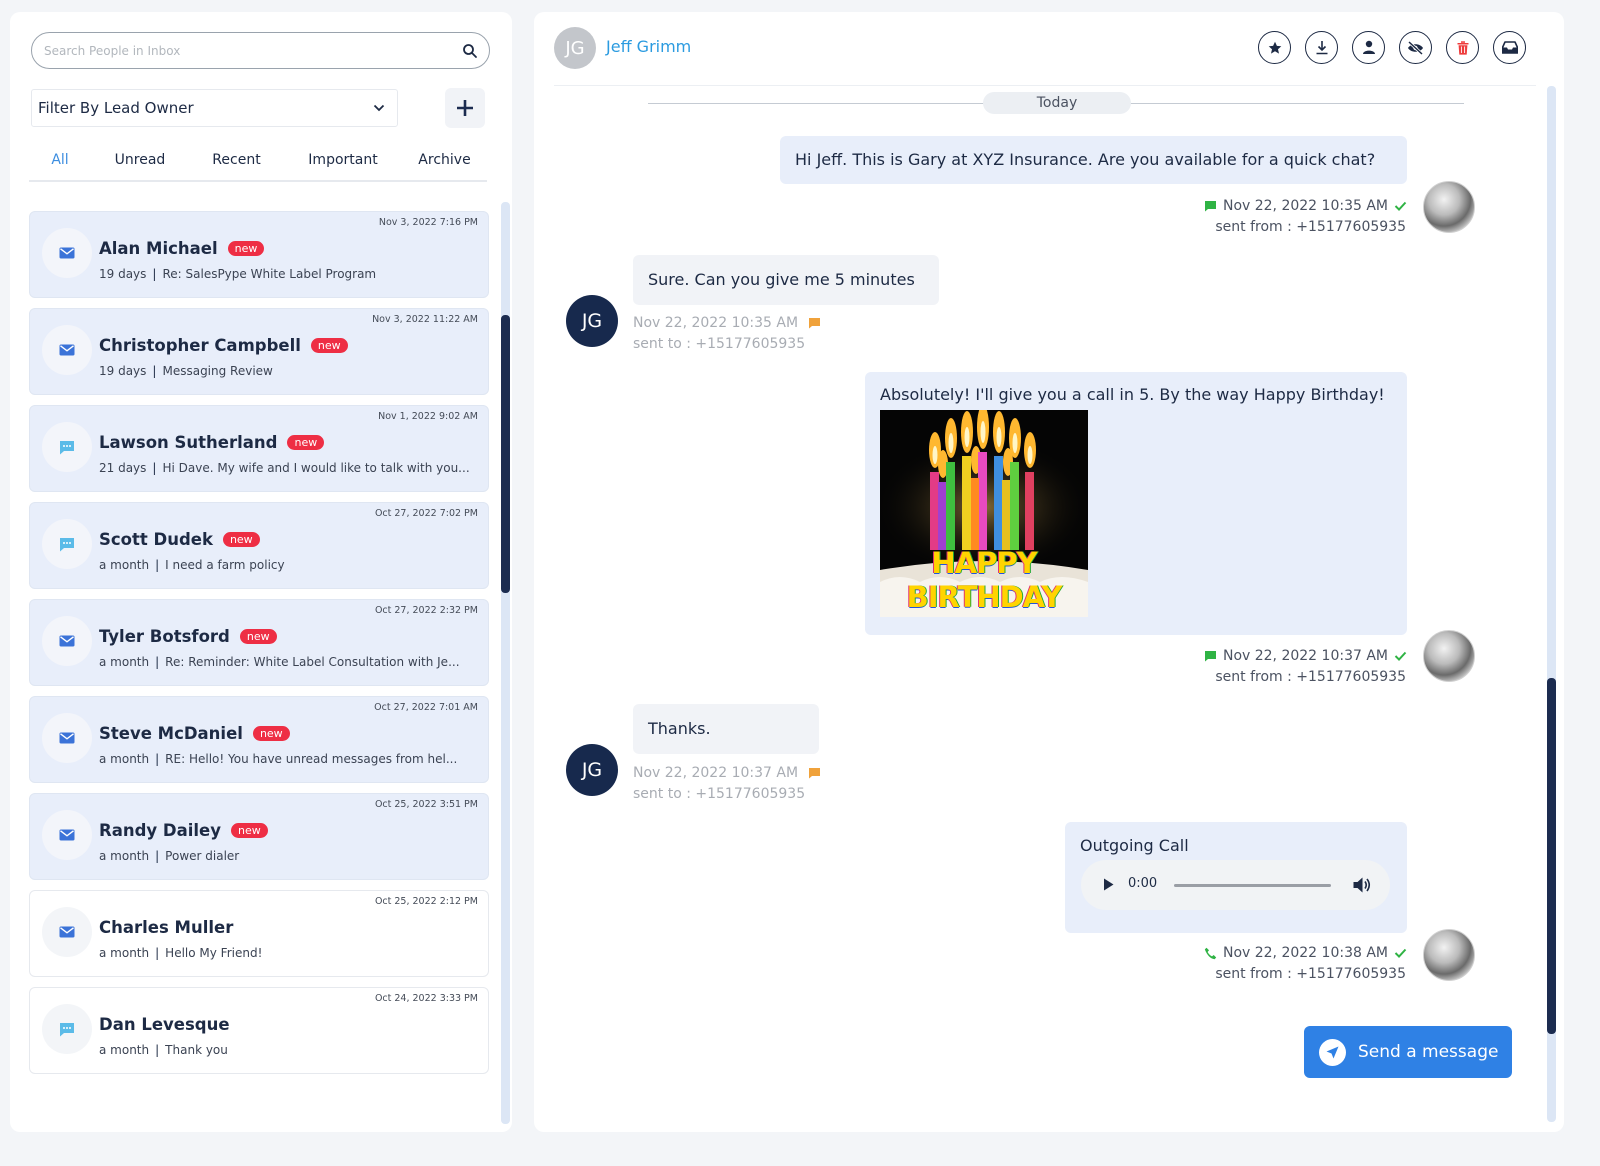  I want to click on check-icon, so click(1400, 656).